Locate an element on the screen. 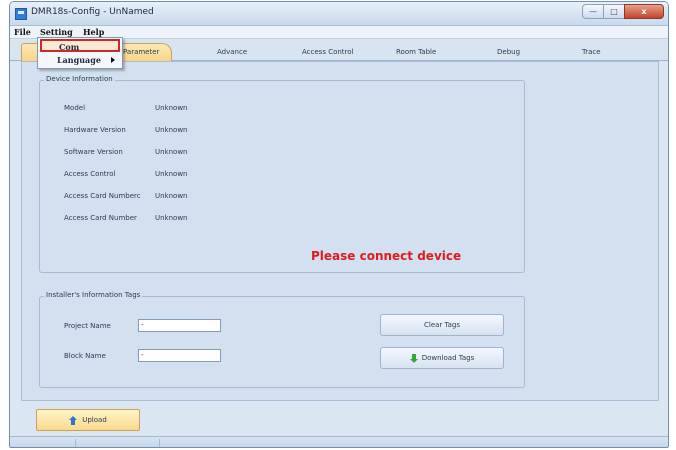  menu-item-language: Language is located at coordinates (80, 60).